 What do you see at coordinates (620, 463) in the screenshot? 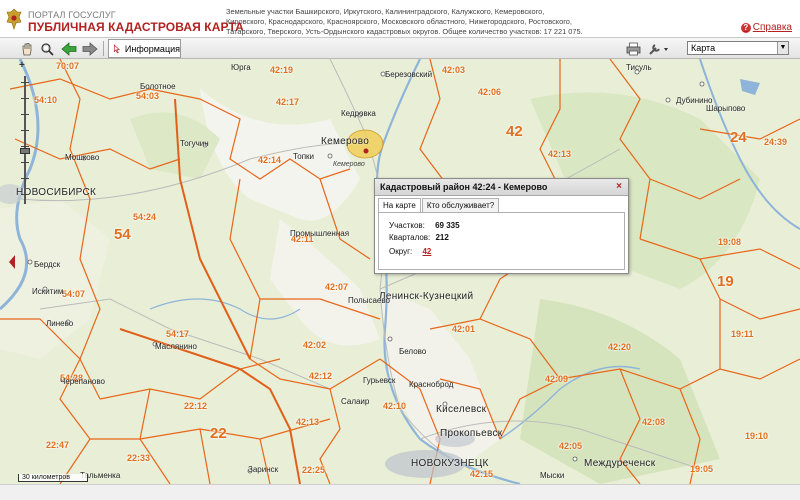
I see `city-label: Междуреченск` at bounding box center [620, 463].